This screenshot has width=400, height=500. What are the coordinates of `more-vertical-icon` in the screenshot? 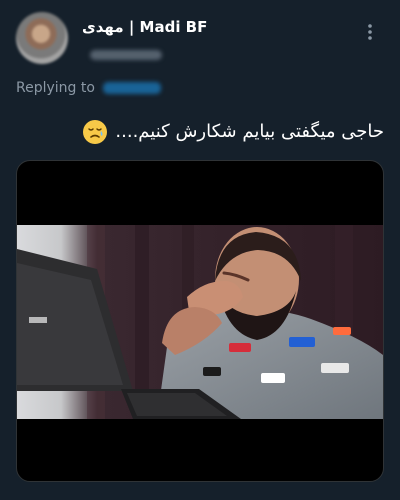 It's located at (370, 32).